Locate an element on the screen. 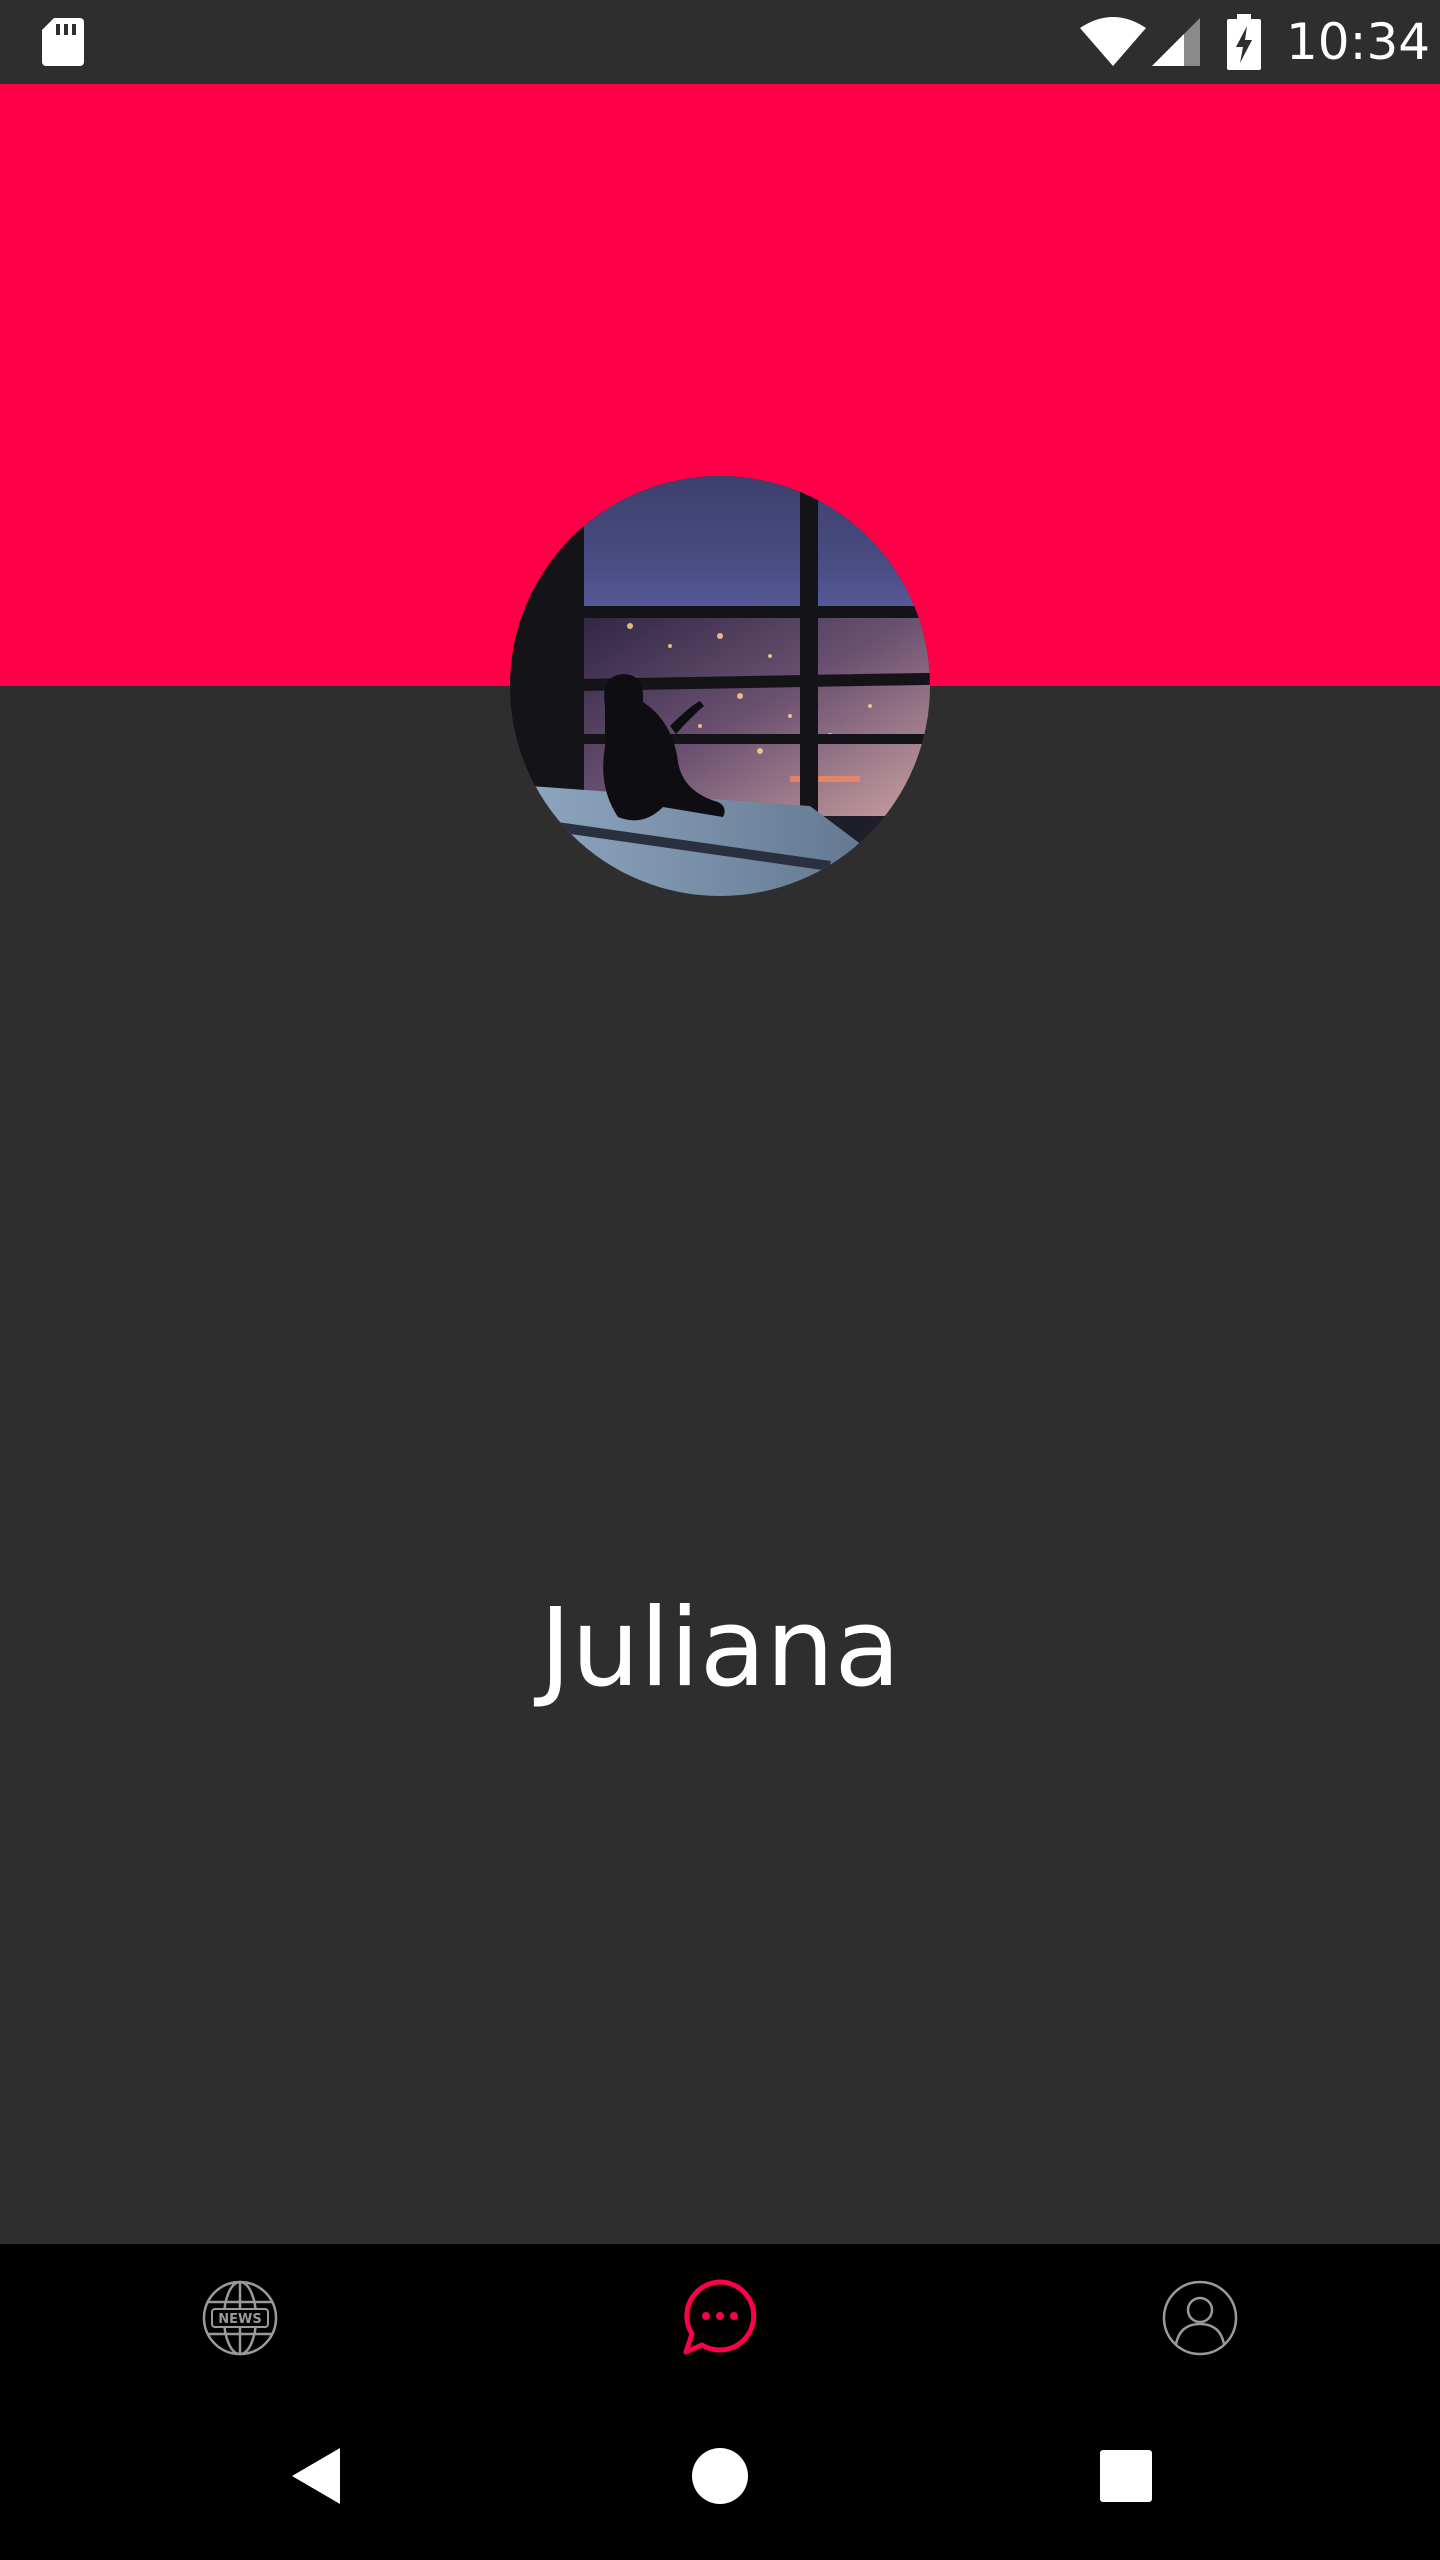  news-globe-icon: NEWS is located at coordinates (240, 2318).